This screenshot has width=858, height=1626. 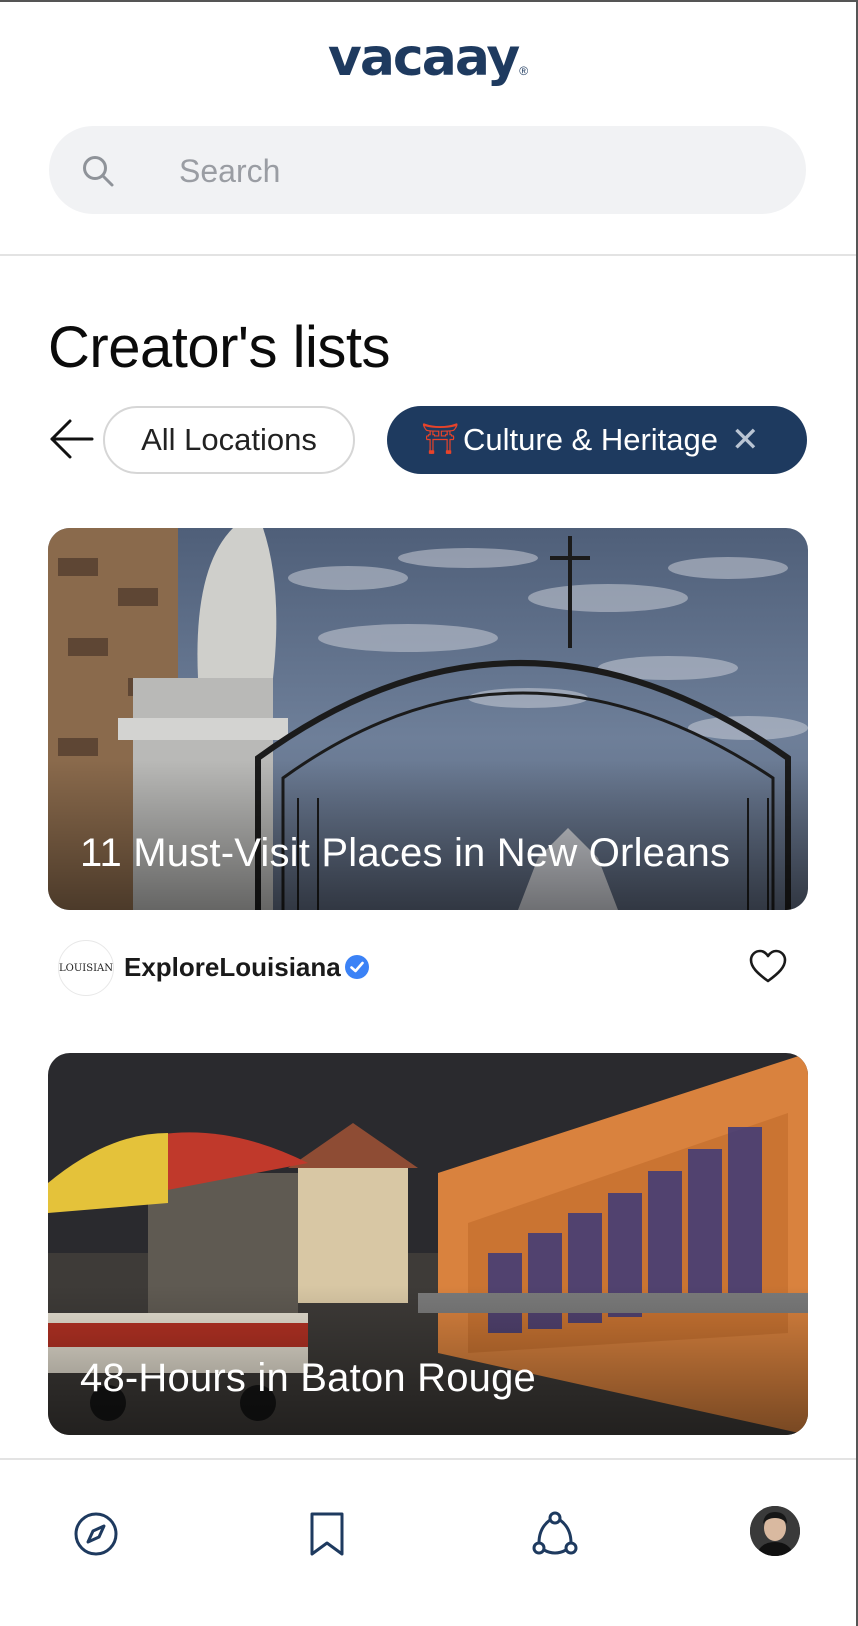 I want to click on search-icon, so click(x=98, y=171).